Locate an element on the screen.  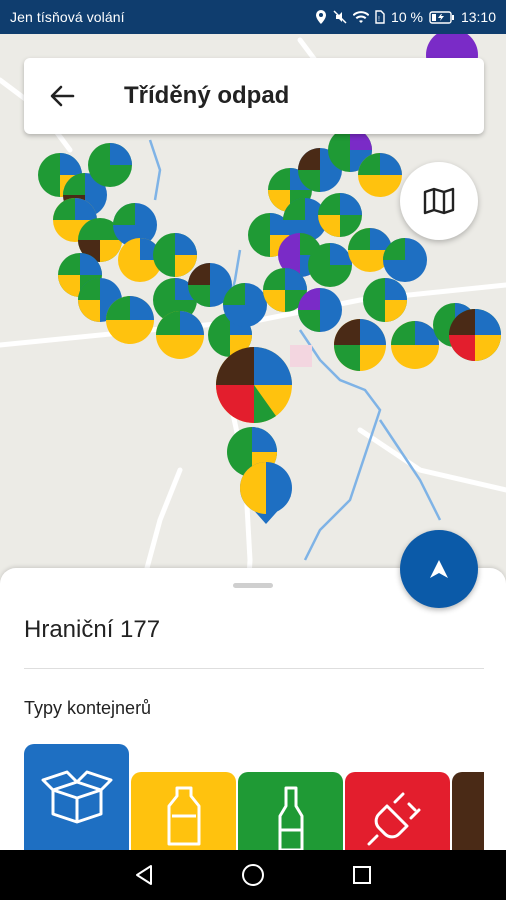
container-type-glass is located at coordinates (290, 811).